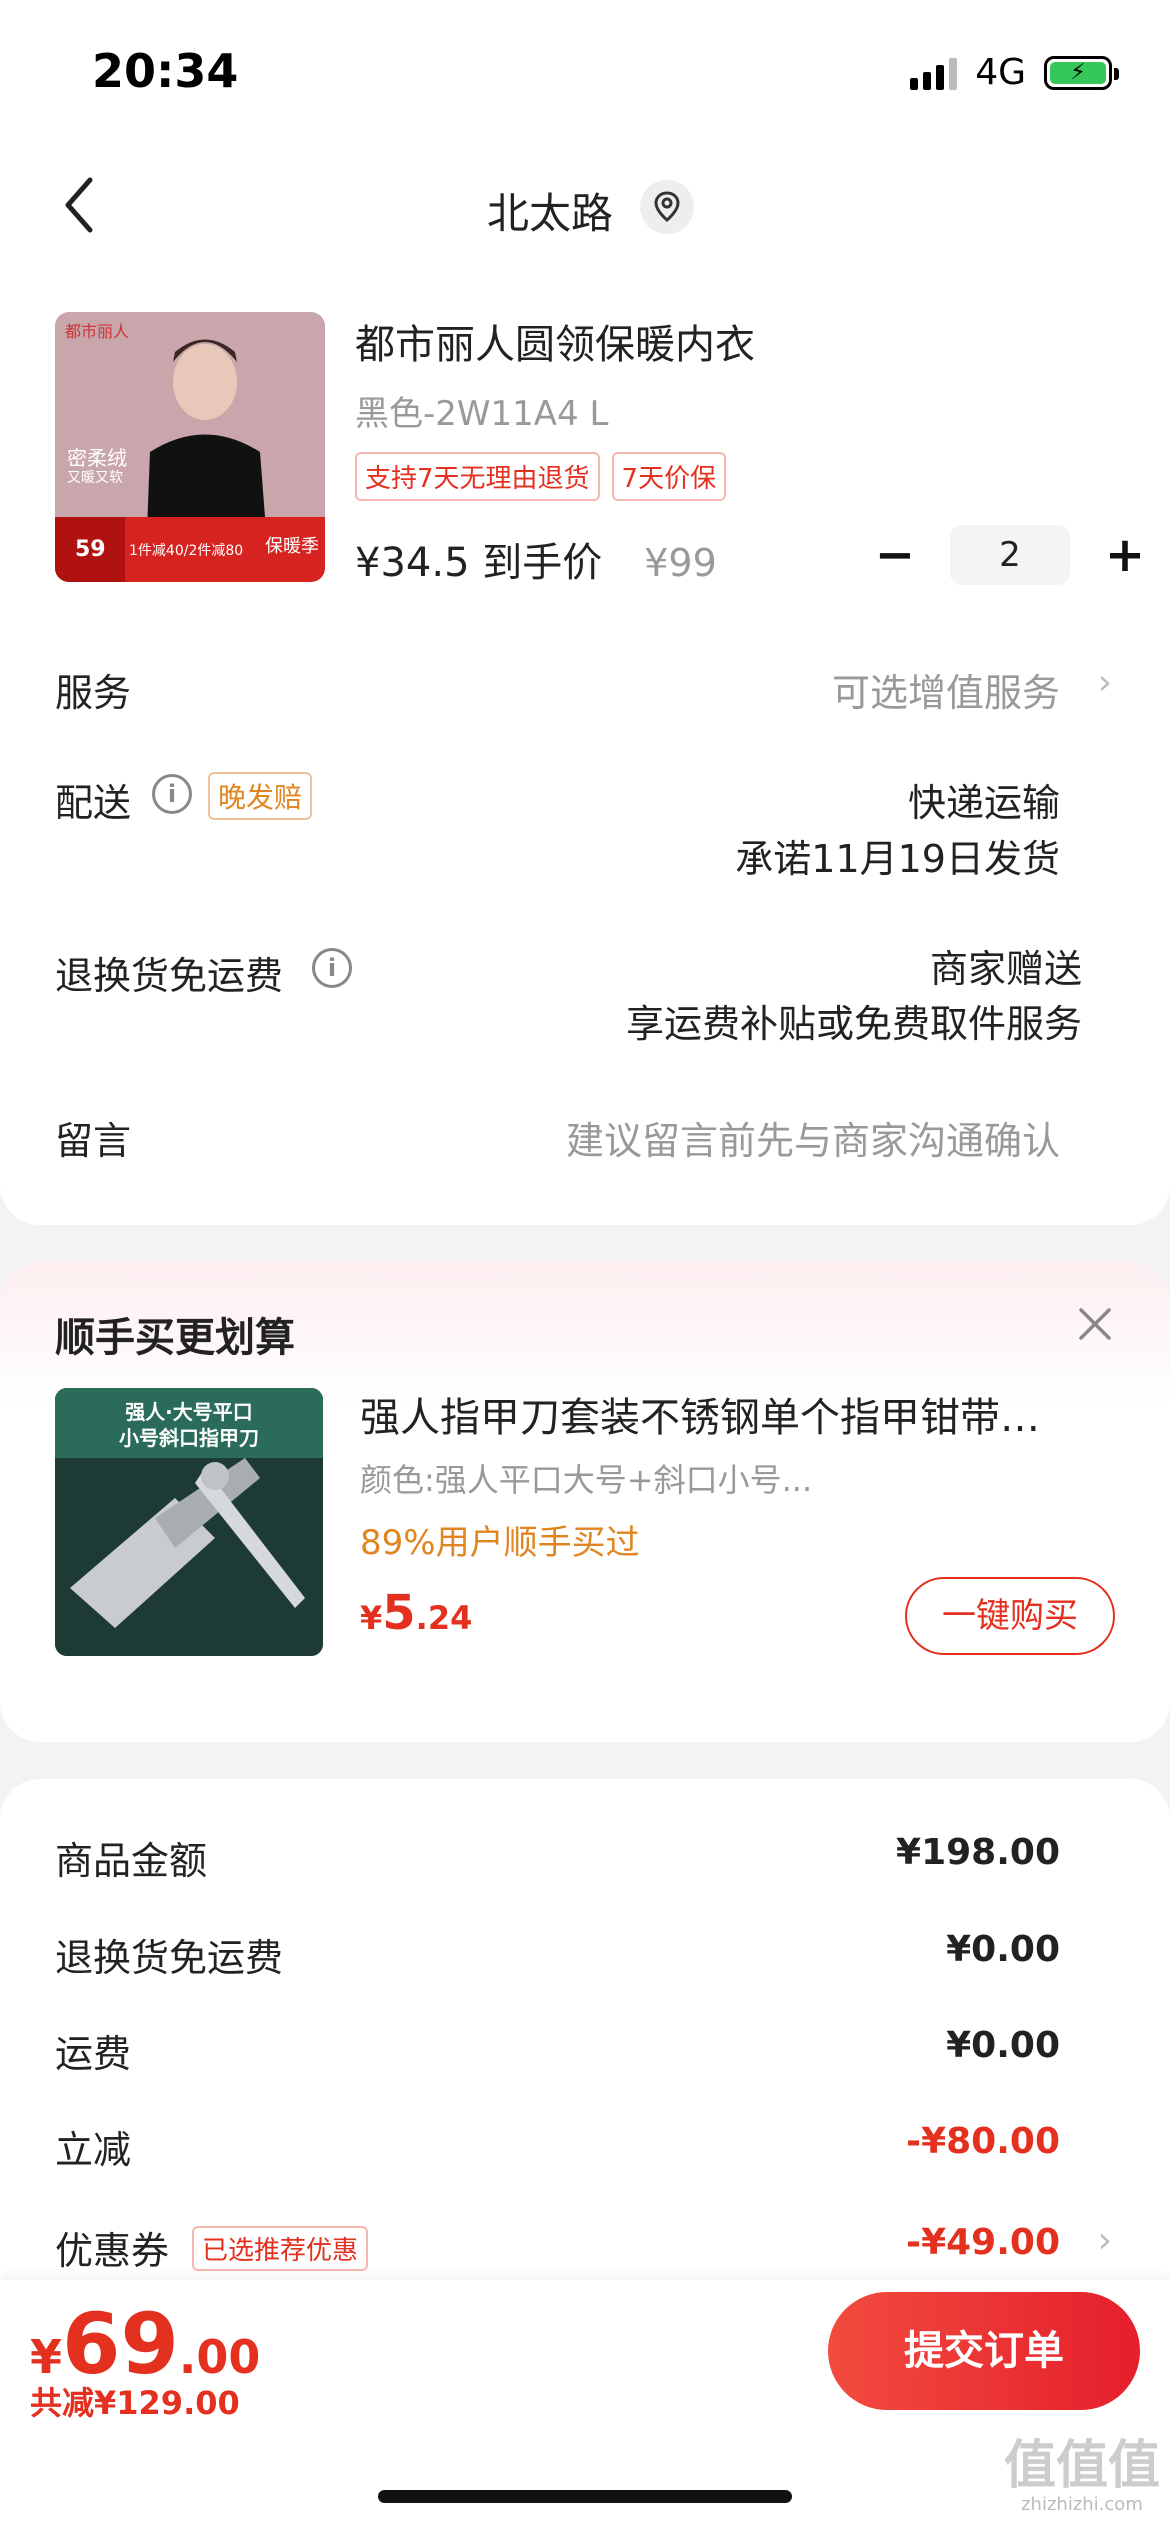 The width and height of the screenshot is (1170, 2532). What do you see at coordinates (1081, 2475) in the screenshot?
I see `watermark-logo: 值值值 zhizhizhi.com` at bounding box center [1081, 2475].